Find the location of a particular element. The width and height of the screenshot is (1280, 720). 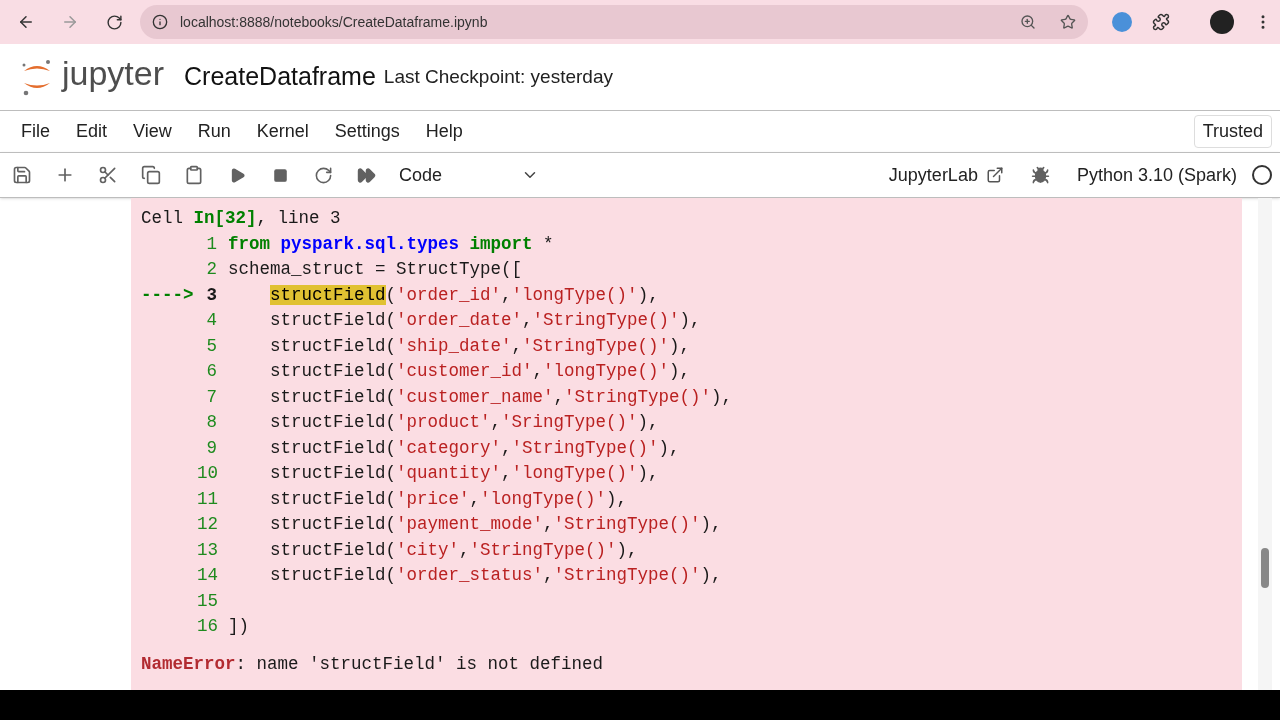

line-number: 2 is located at coordinates (211, 269).